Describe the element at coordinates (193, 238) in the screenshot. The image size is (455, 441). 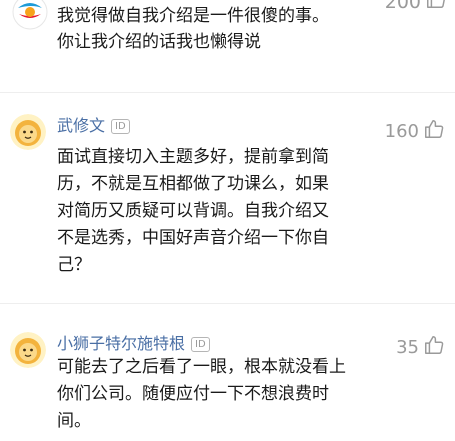
I see `comment-line: 不是选秀，中国好声音介绍一下你自` at that location.